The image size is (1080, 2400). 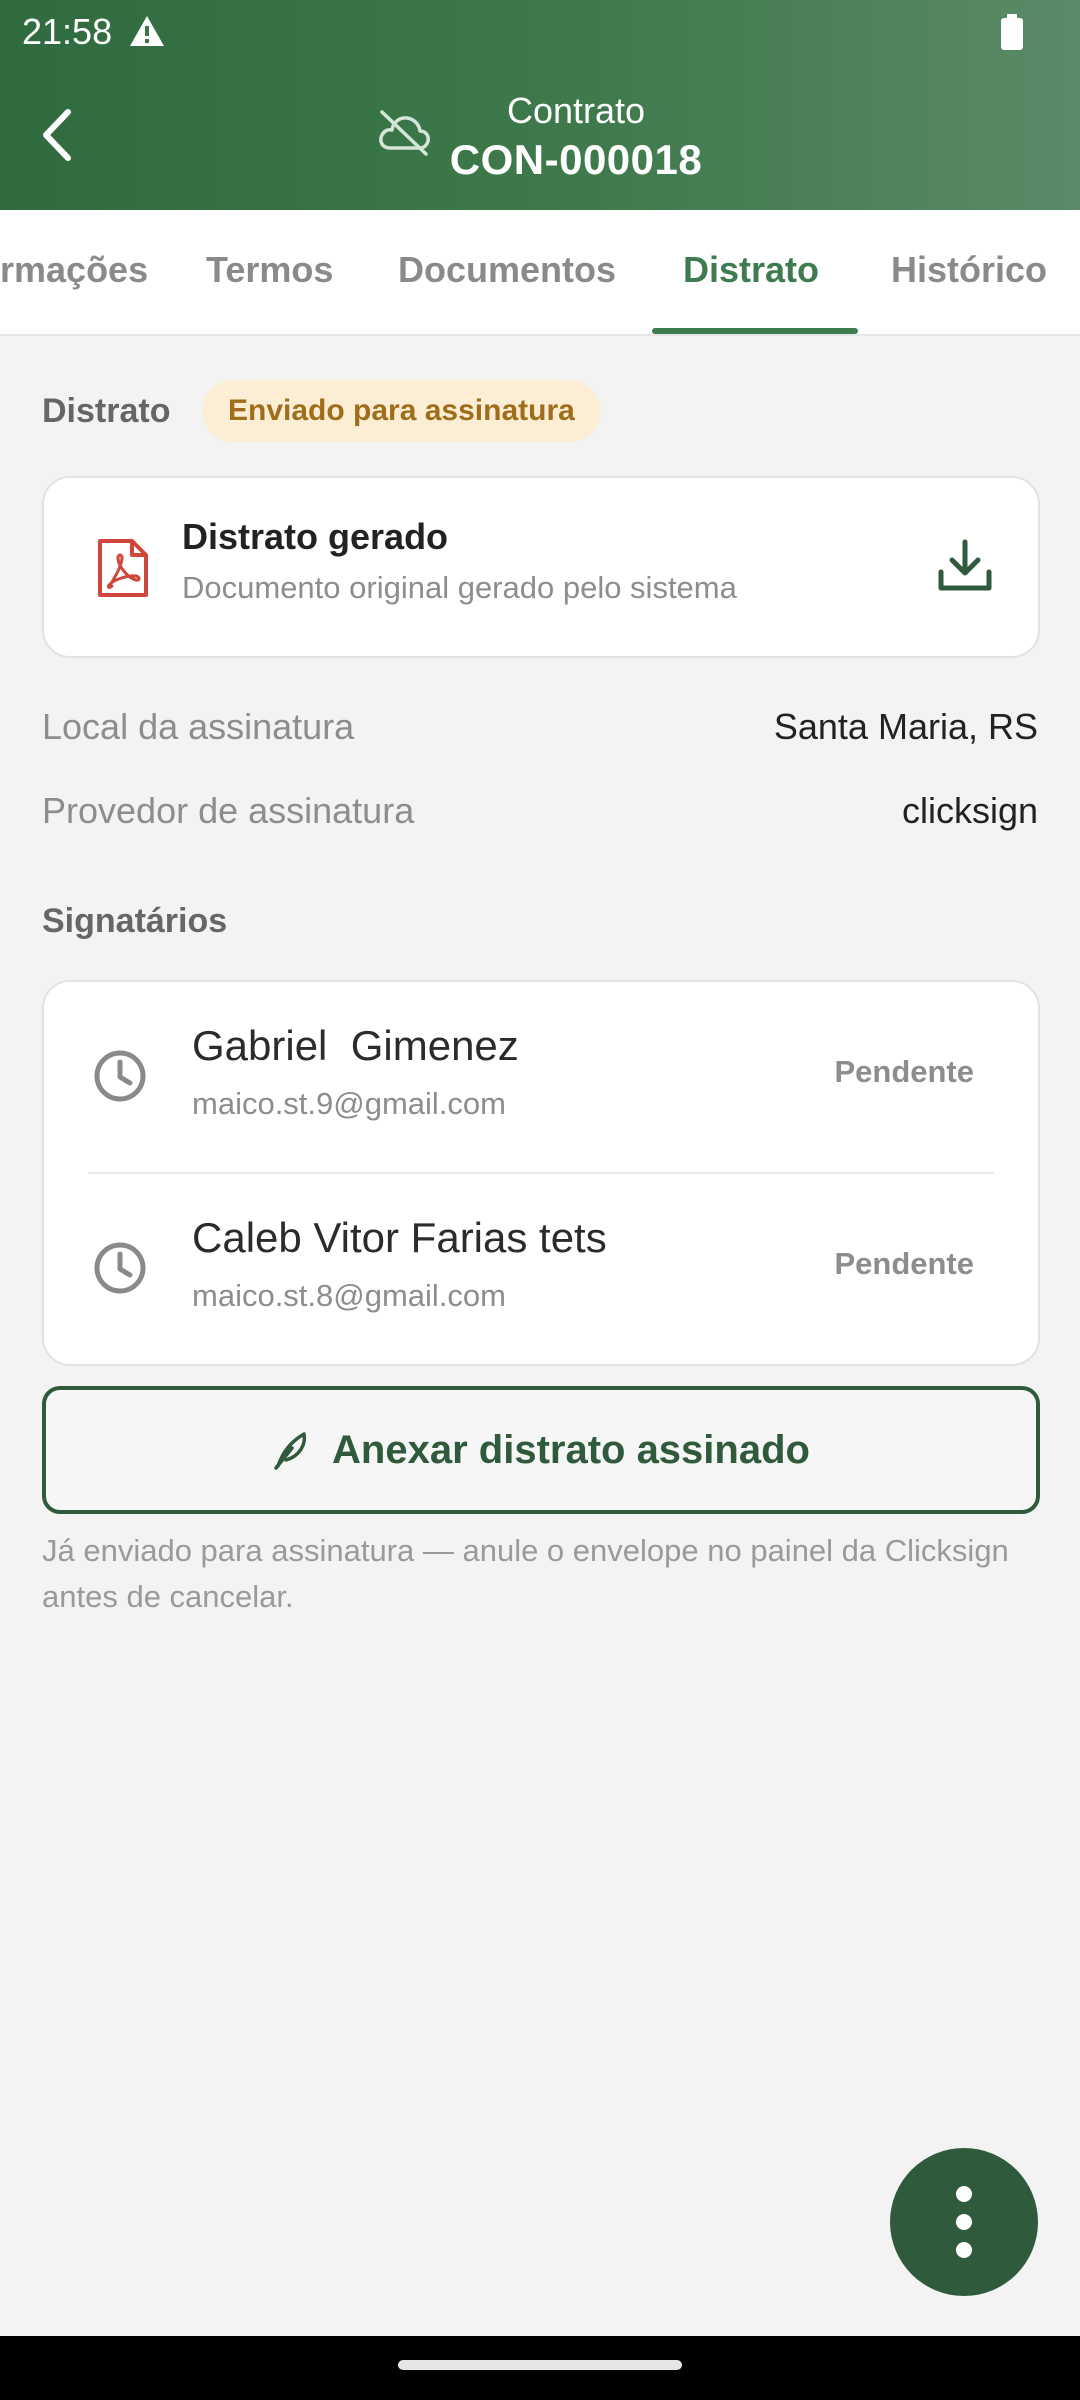 What do you see at coordinates (399, 1237) in the screenshot?
I see `signer-name: Caleb Vitor Farias tets` at bounding box center [399, 1237].